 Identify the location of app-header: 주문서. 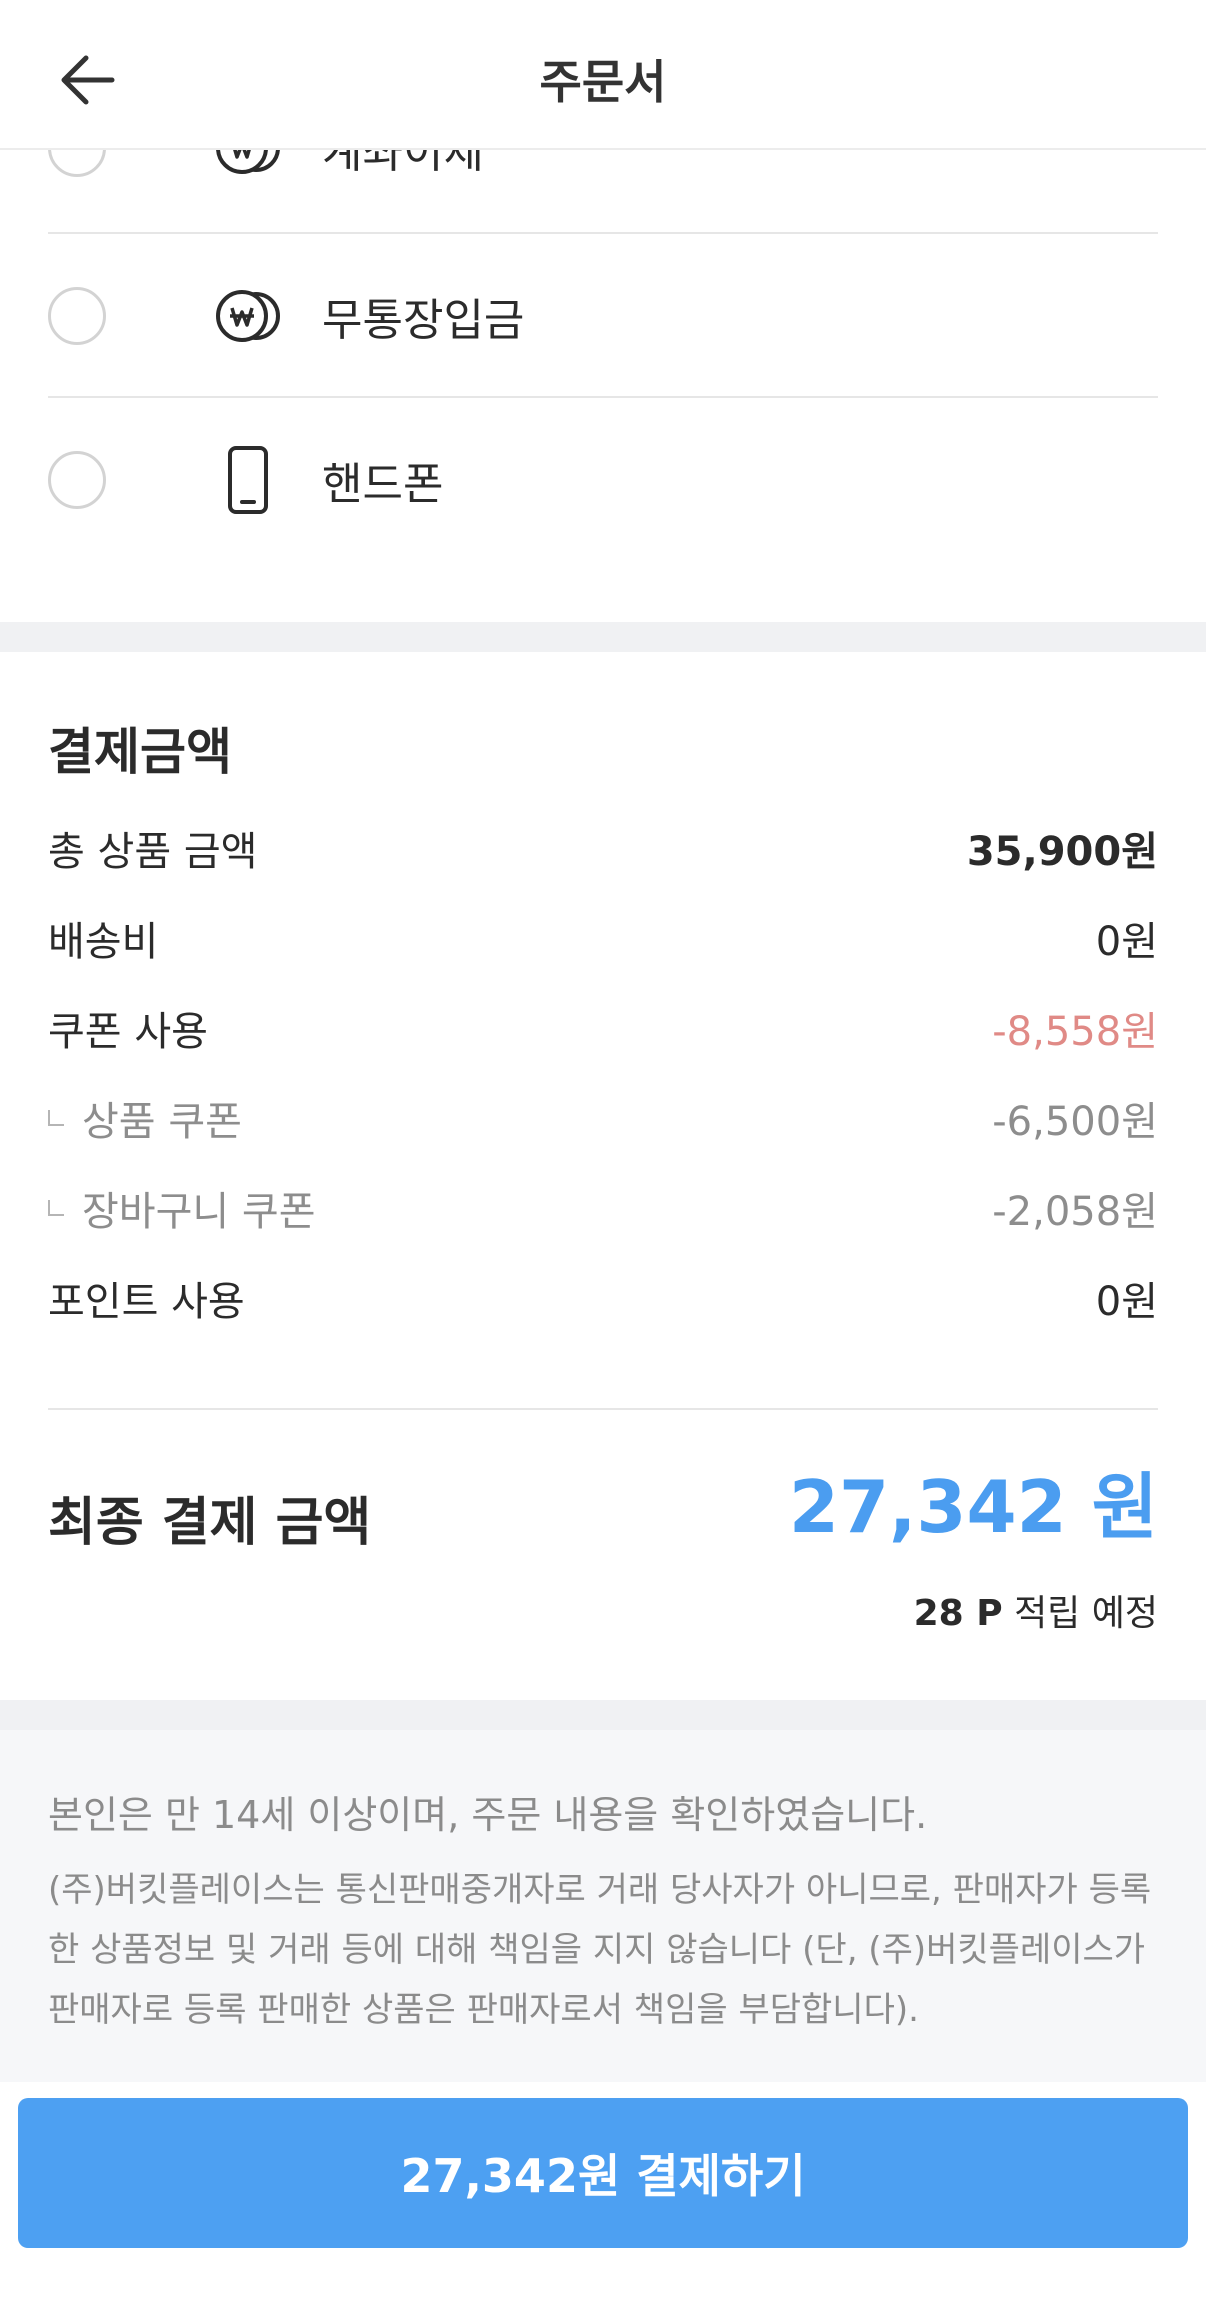
(603, 75).